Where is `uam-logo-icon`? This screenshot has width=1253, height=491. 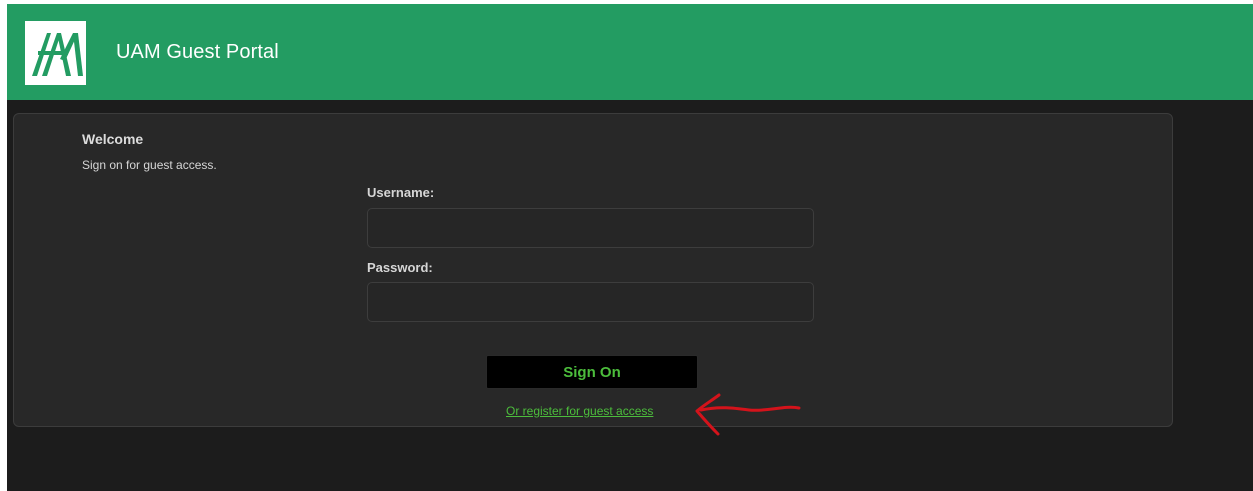
uam-logo-icon is located at coordinates (55, 53).